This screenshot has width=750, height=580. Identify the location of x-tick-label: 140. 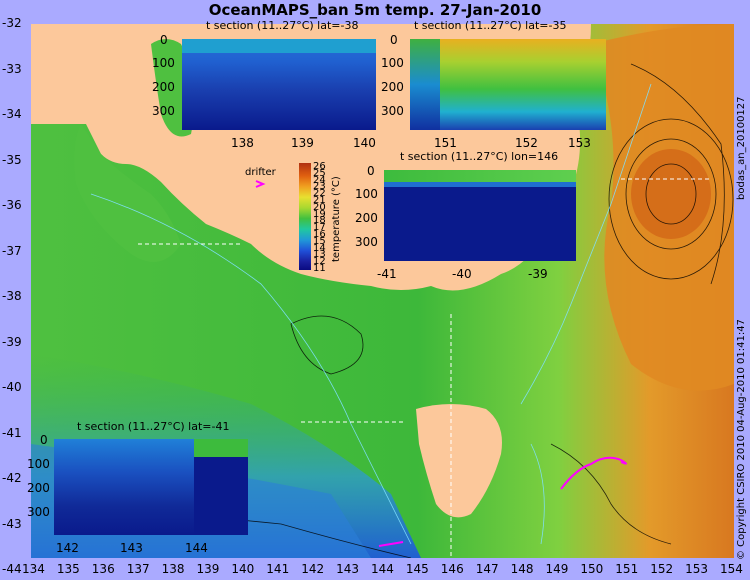
(243, 569).